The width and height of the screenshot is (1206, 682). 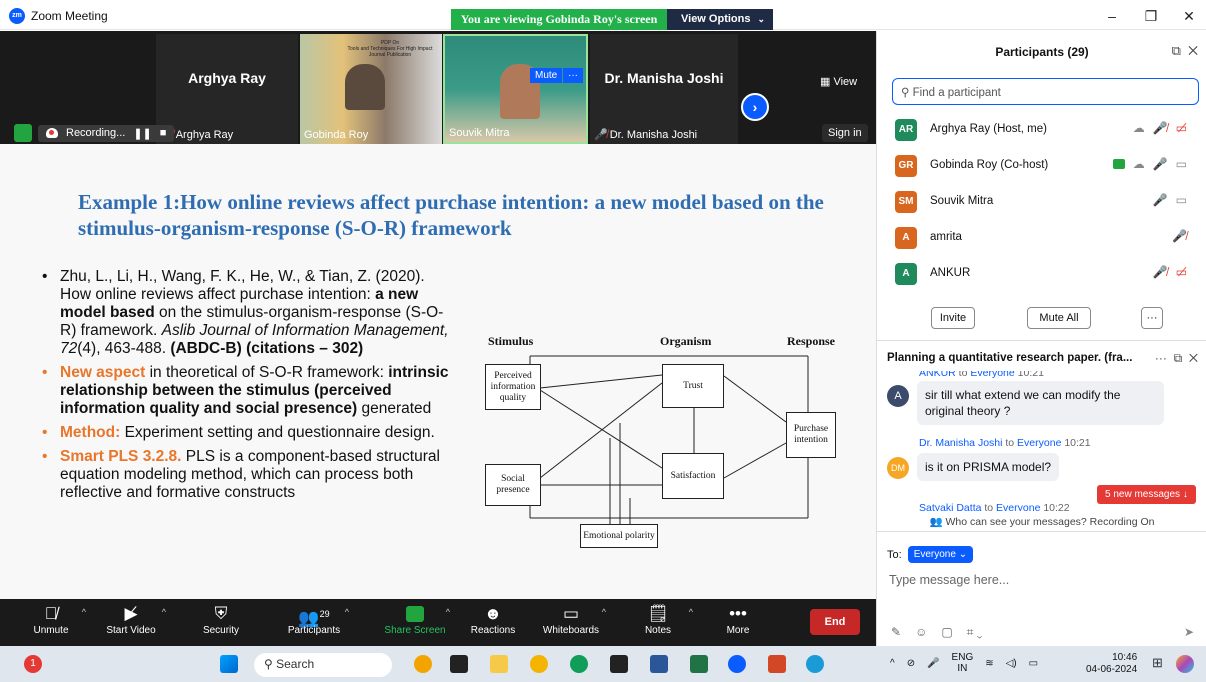 What do you see at coordinates (459, 664) in the screenshot?
I see `task-view-icon` at bounding box center [459, 664].